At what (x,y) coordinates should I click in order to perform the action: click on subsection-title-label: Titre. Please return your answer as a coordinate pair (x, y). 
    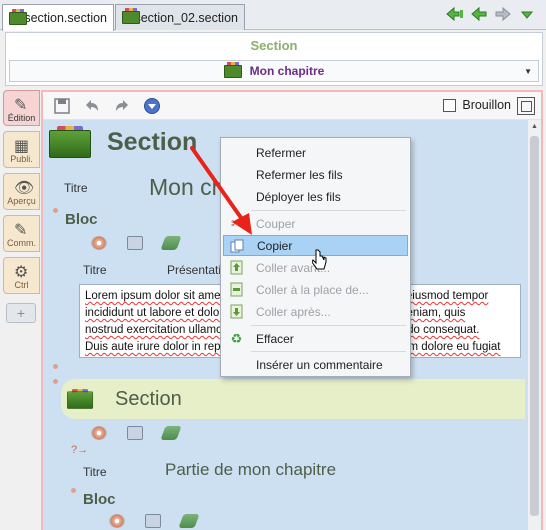
    Looking at the image, I should click on (95, 472).